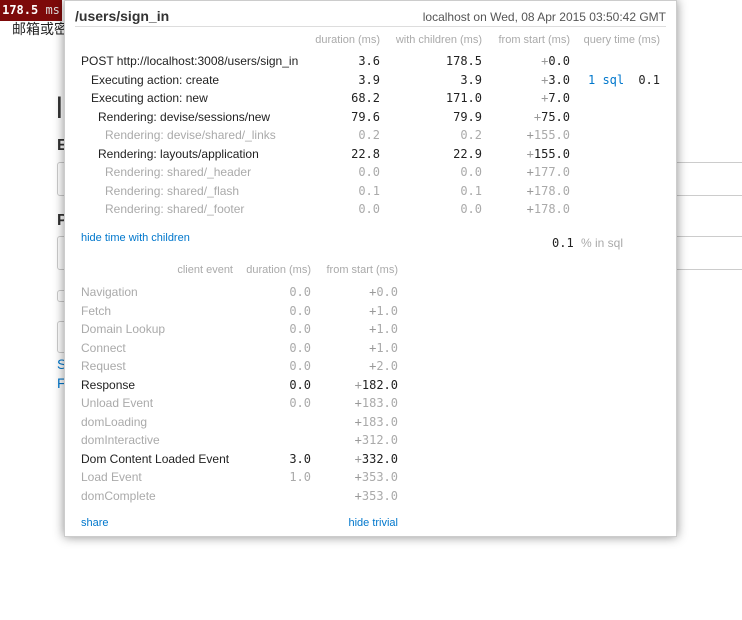  Describe the element at coordinates (96, 310) in the screenshot. I see `client-event-label: Fetch` at that location.